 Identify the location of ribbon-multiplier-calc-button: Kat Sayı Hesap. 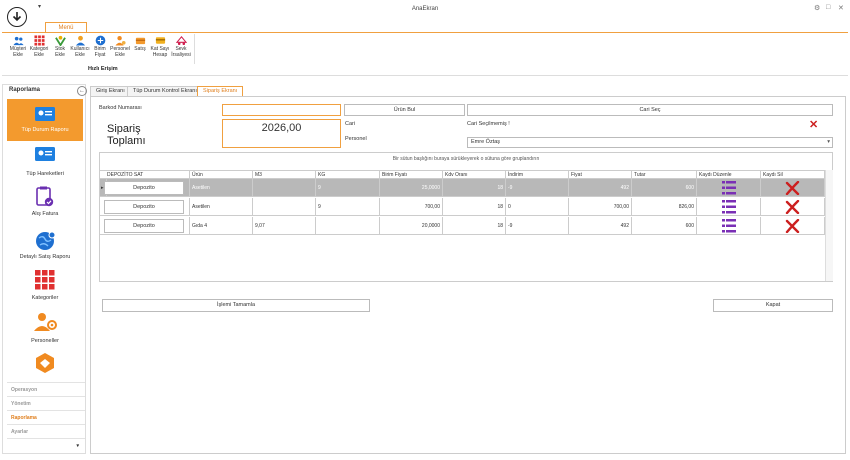
(160, 50).